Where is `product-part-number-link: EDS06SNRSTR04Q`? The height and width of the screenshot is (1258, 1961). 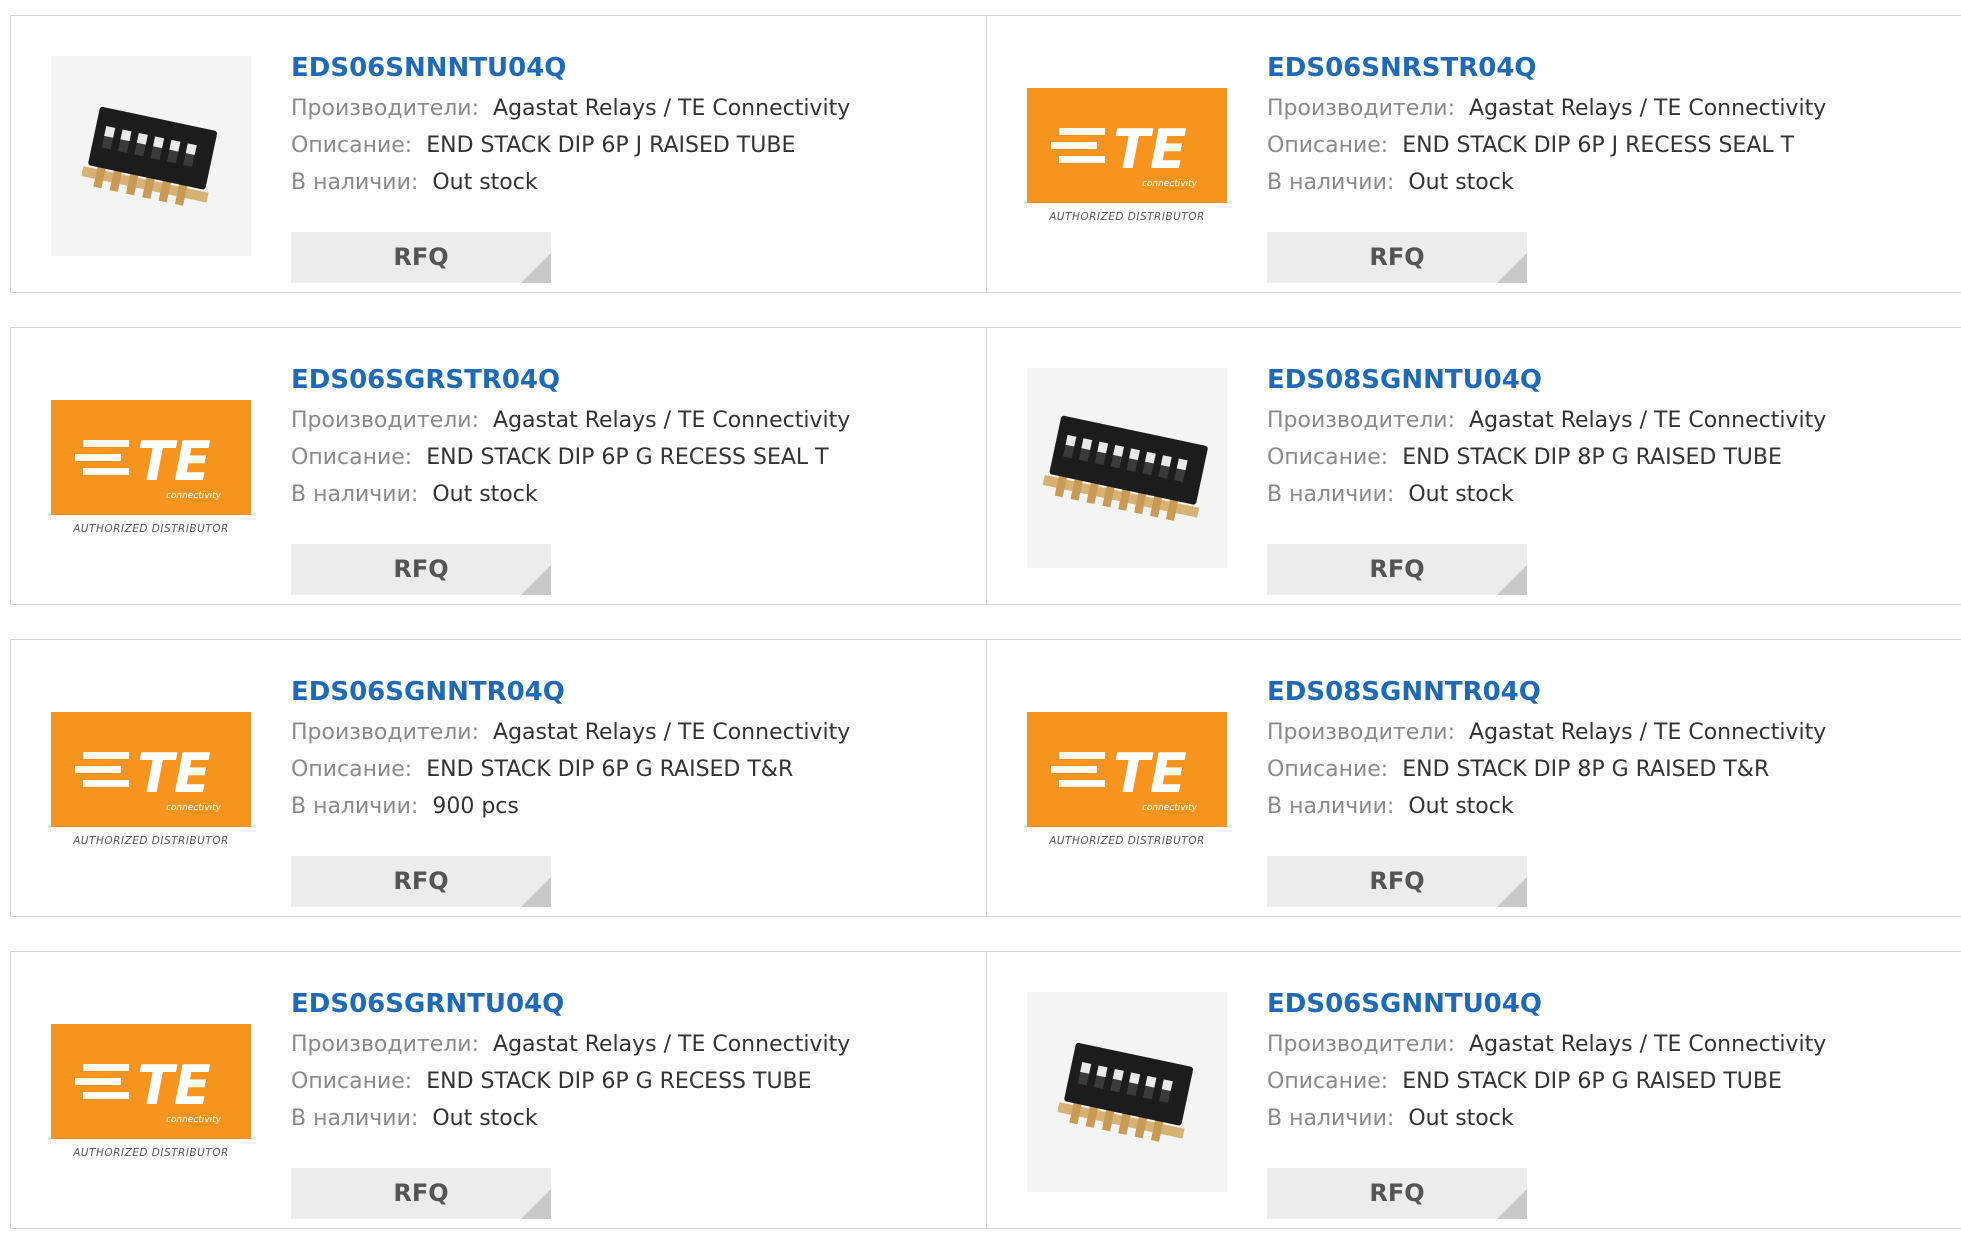
product-part-number-link: EDS06SNRSTR04Q is located at coordinates (1546, 68).